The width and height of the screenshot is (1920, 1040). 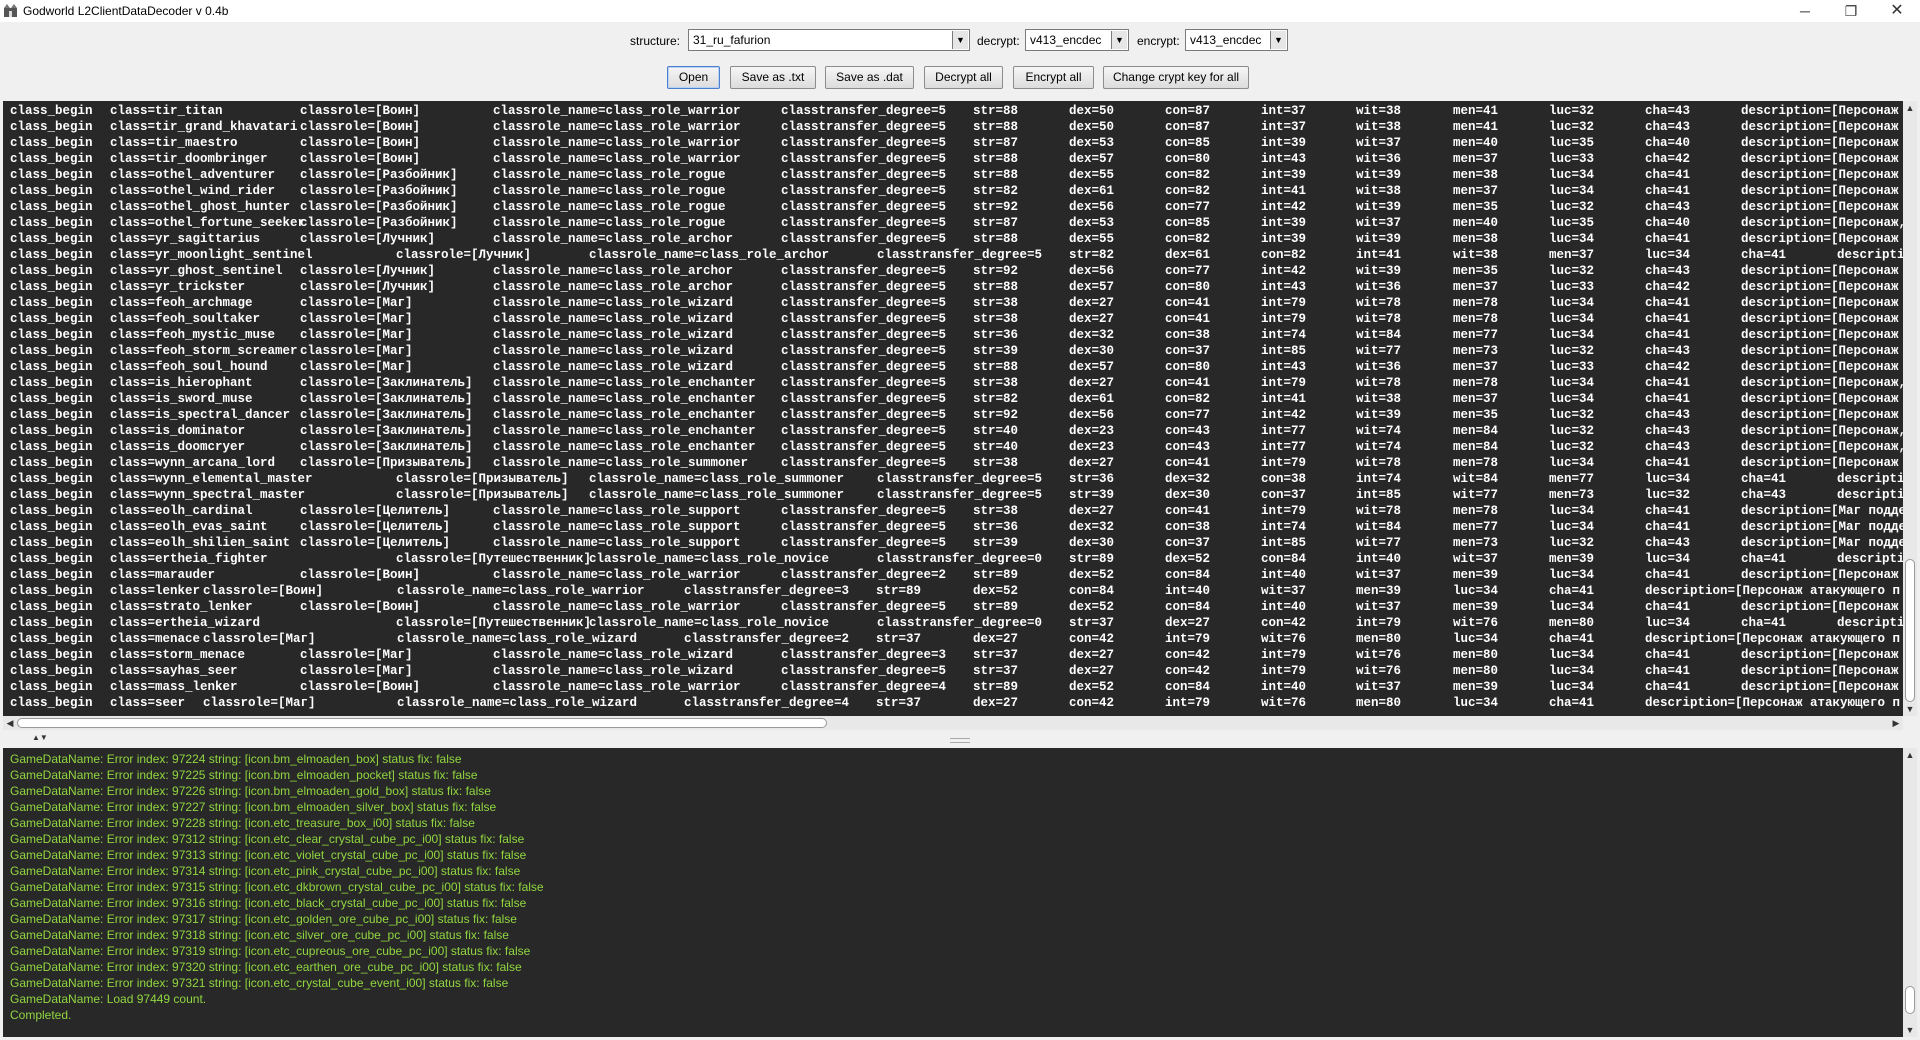 What do you see at coordinates (693, 77) in the screenshot?
I see `open-button: Open` at bounding box center [693, 77].